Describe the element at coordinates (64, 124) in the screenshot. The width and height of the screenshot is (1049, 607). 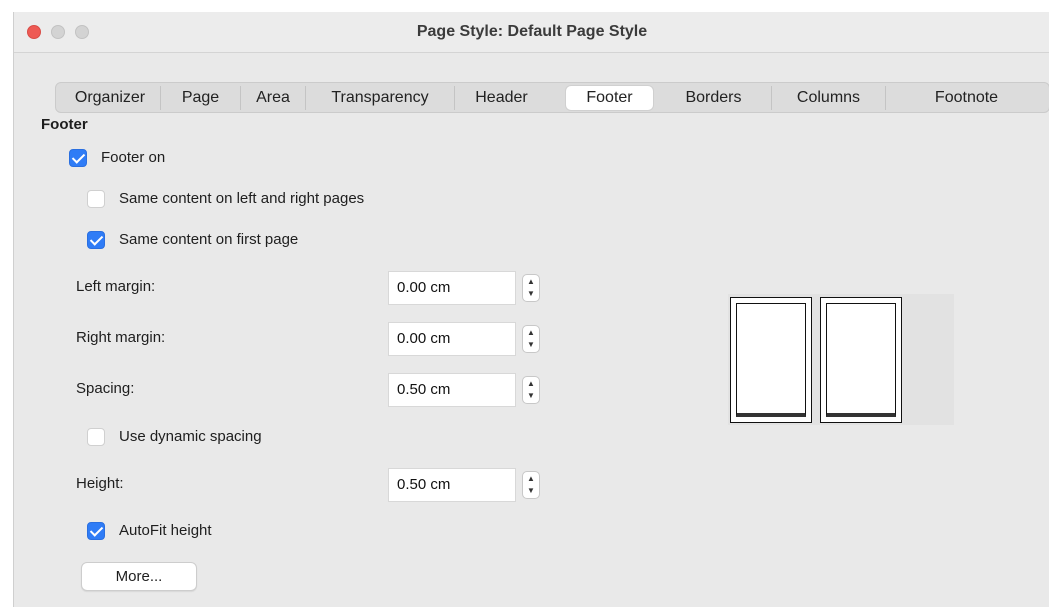
I see `footer-section-title: Footer` at that location.